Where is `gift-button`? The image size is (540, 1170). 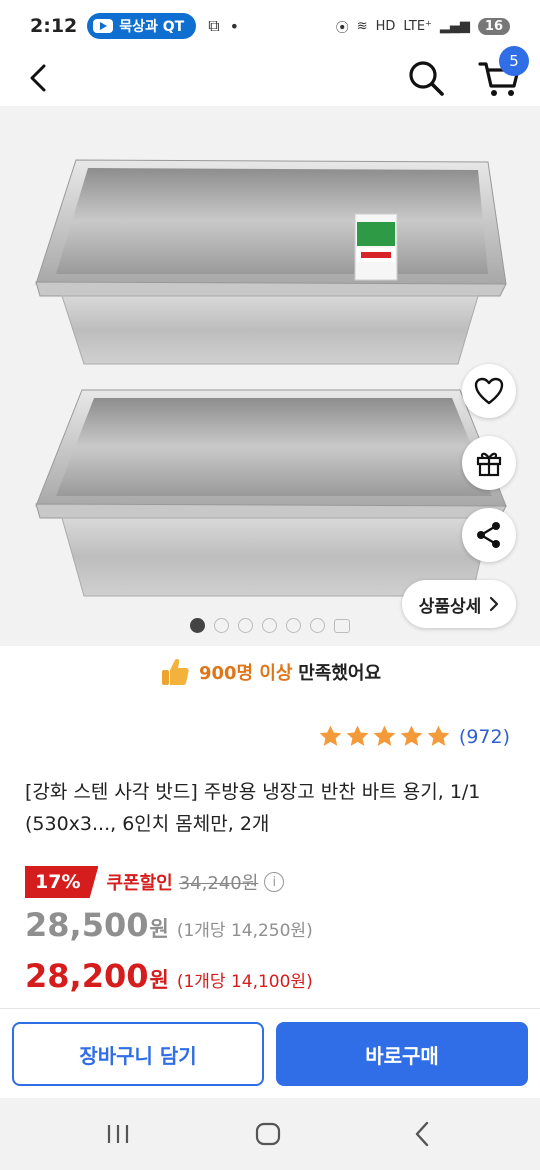
gift-button is located at coordinates (489, 463).